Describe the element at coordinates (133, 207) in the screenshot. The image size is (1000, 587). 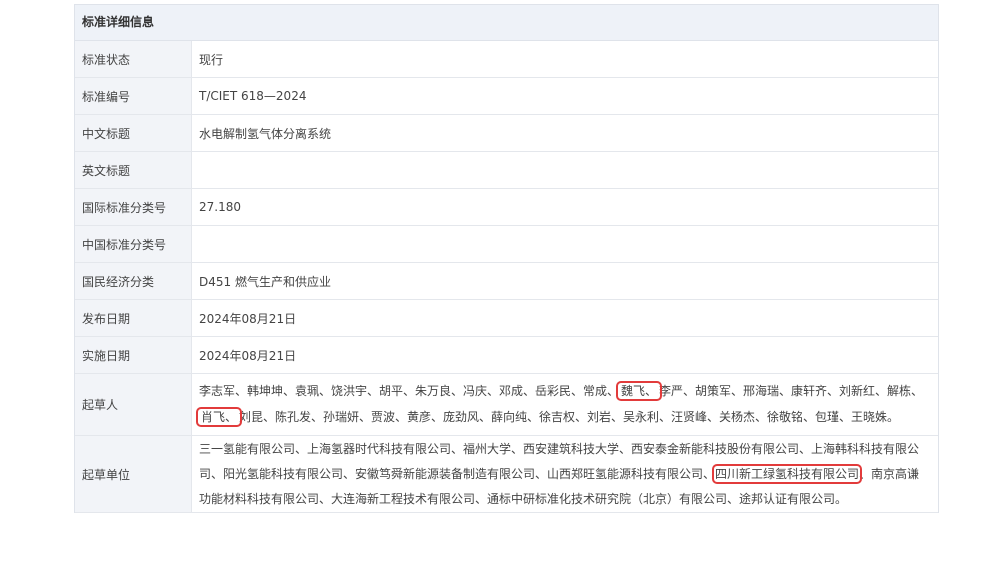
I see `row-label: 国际标准分类号` at that location.